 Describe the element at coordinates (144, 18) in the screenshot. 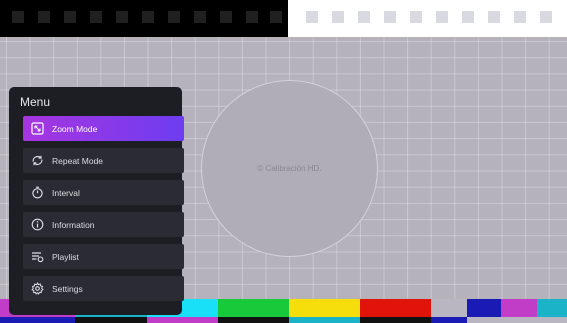

I see `black-pluge-strip` at that location.